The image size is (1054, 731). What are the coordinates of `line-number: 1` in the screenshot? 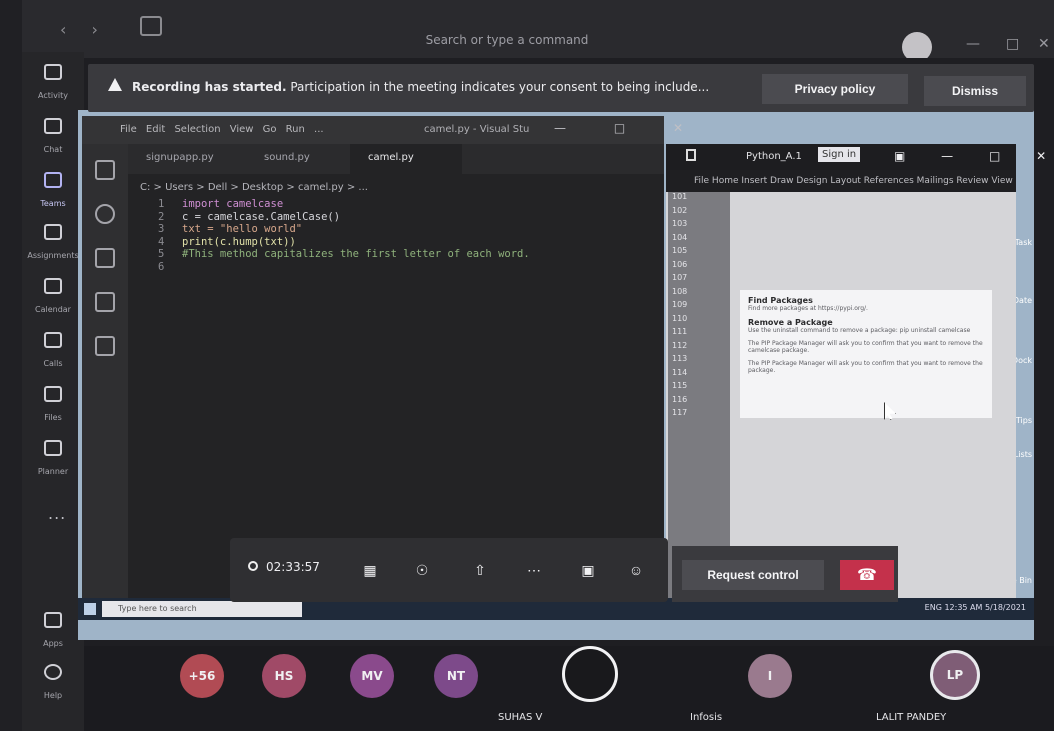 It's located at (161, 204).